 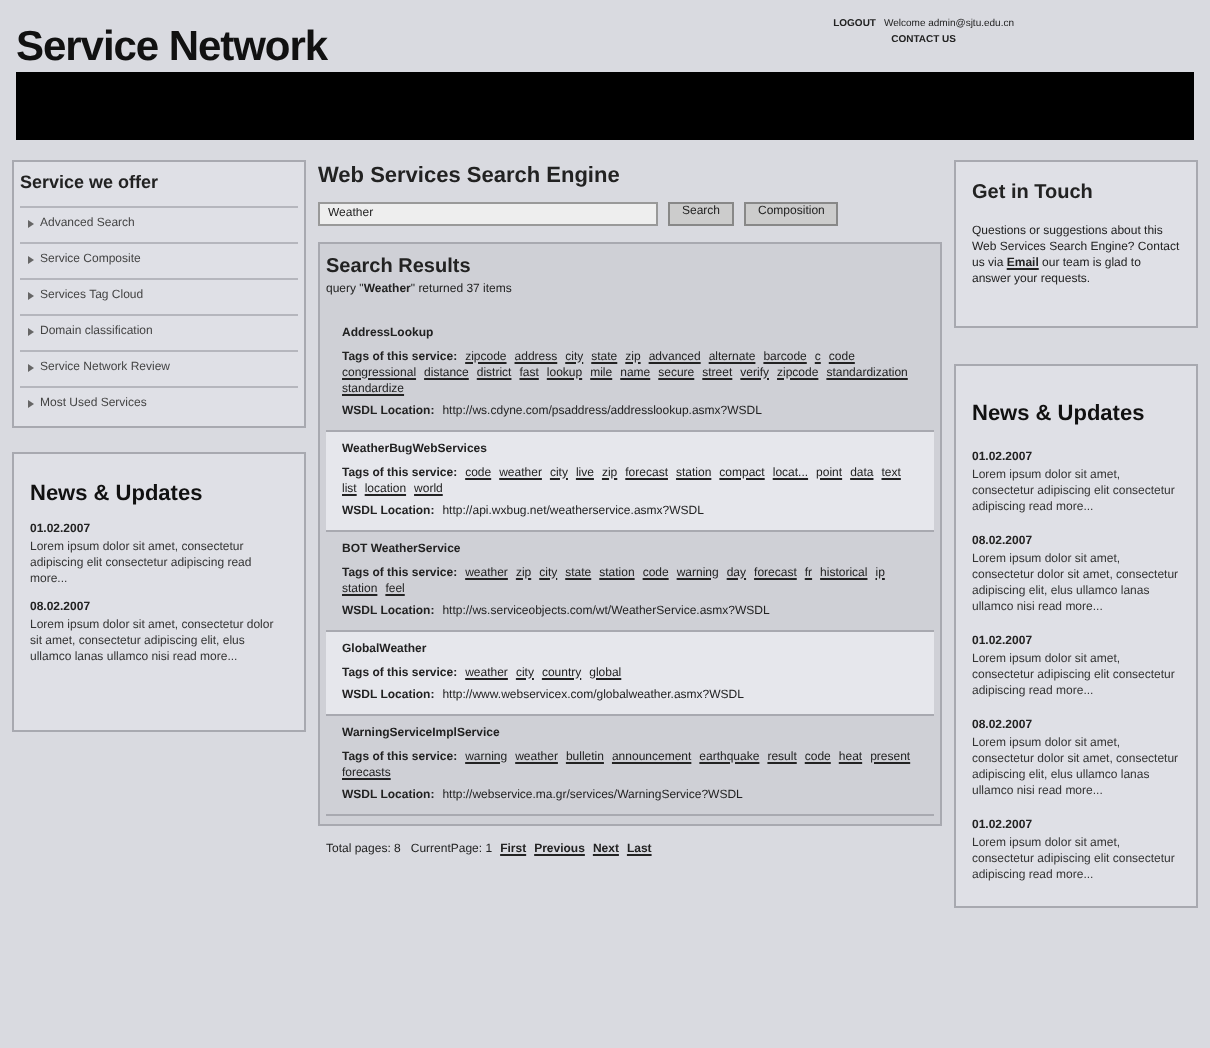 I want to click on search-title: Web Services Search Engine, so click(x=470, y=177).